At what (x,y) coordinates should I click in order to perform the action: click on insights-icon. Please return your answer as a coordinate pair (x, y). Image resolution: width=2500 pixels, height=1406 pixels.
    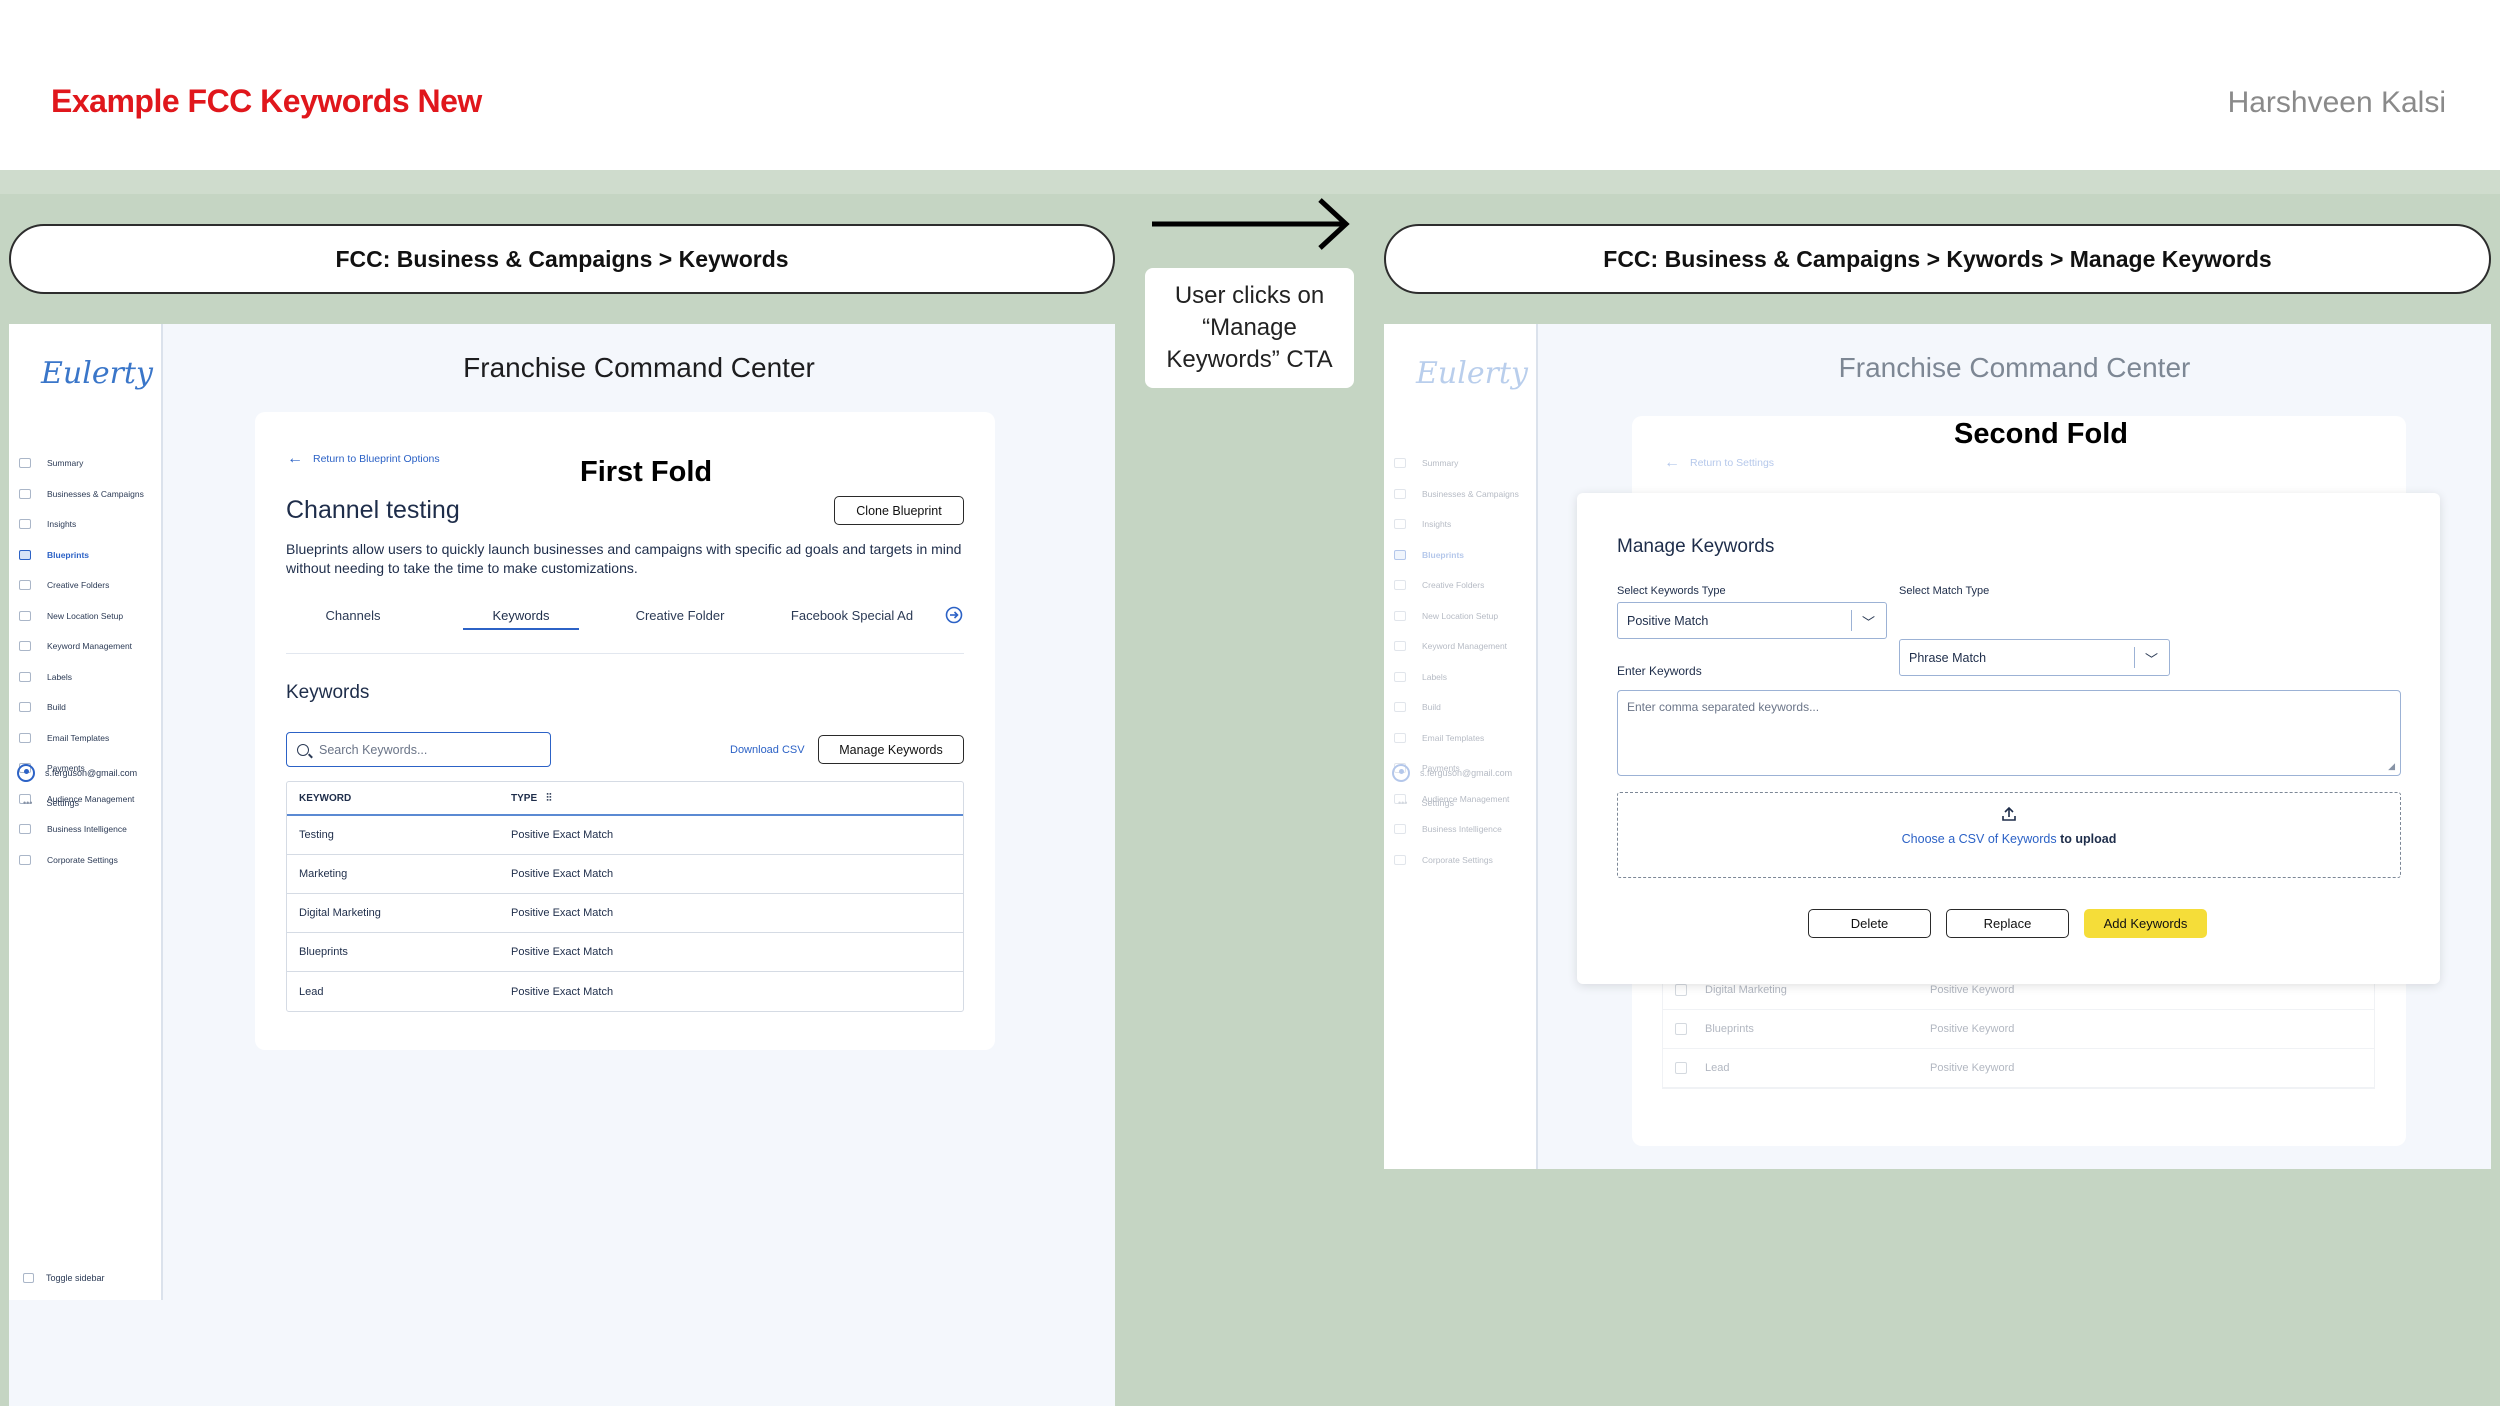
    Looking at the image, I should click on (25, 524).